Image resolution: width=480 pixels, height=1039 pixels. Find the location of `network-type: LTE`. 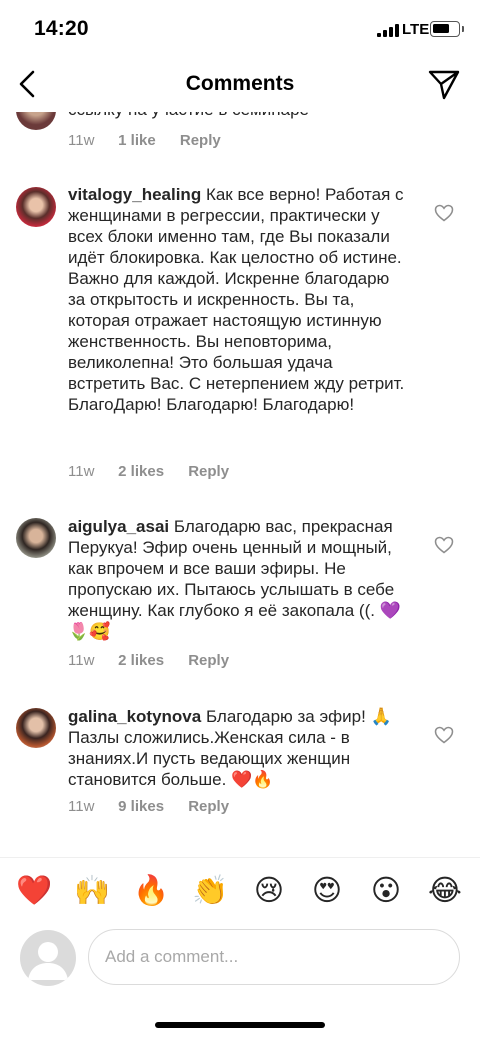

network-type: LTE is located at coordinates (416, 29).